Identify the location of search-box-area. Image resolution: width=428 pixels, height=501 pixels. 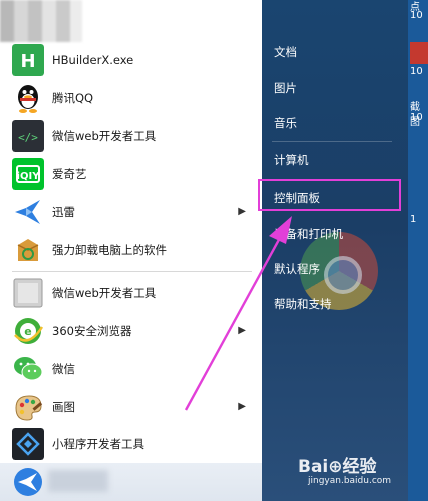
(131, 482).